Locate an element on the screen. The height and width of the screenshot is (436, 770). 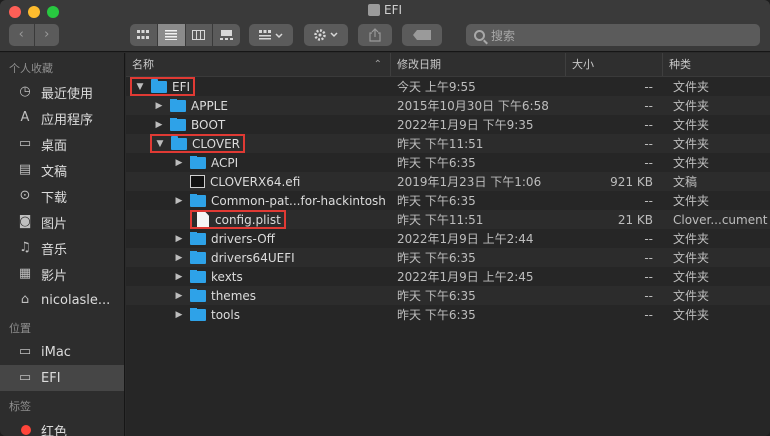
highlight-box: config.plist is located at coordinates (238, 219).